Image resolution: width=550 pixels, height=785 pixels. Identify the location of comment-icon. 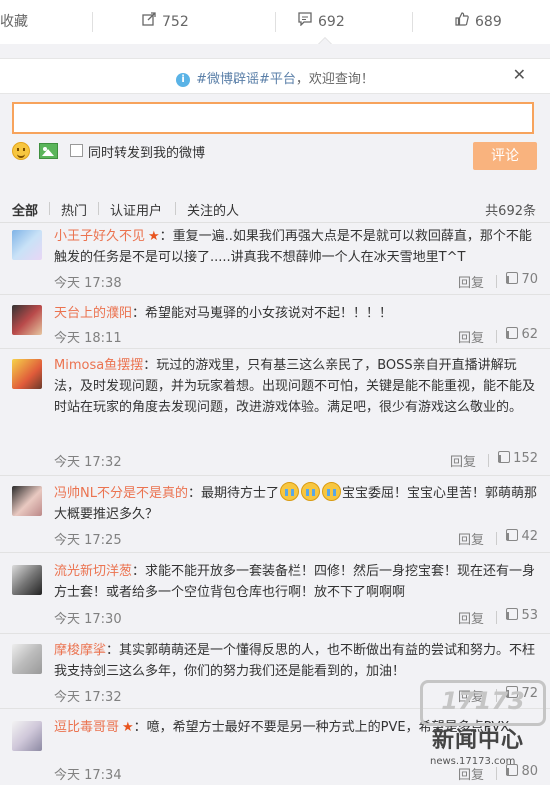
(305, 22).